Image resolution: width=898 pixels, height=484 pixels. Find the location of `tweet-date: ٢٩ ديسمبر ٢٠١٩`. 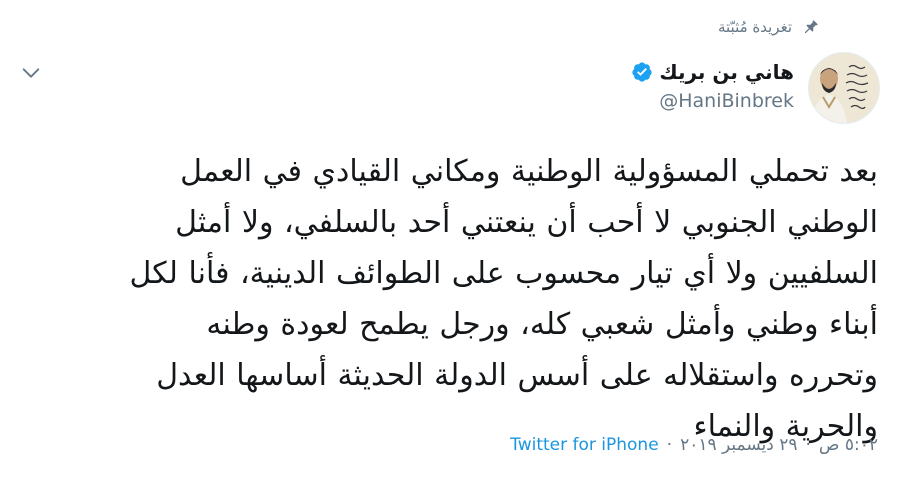

tweet-date: ٢٩ ديسمبر ٢٠١٩ is located at coordinates (738, 445).